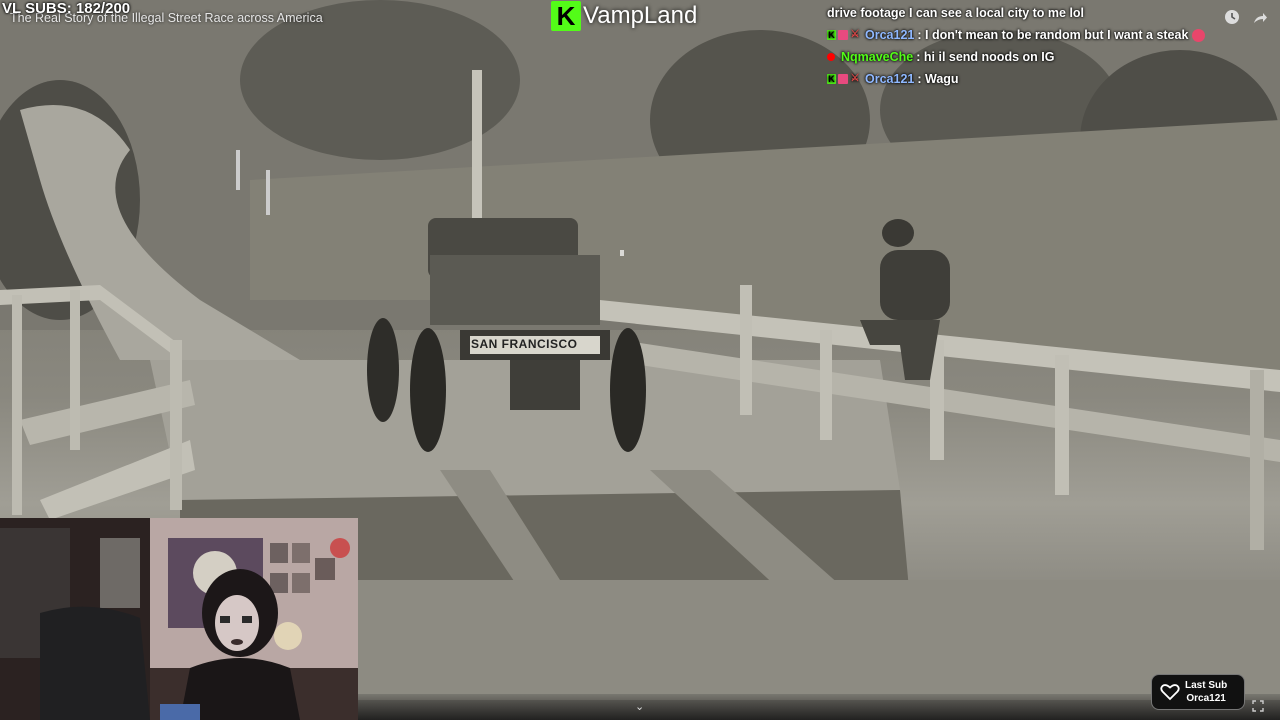 This screenshot has height=720, width=1280. Describe the element at coordinates (1206, 685) in the screenshot. I see `last-sub-title: Last Sub` at that location.